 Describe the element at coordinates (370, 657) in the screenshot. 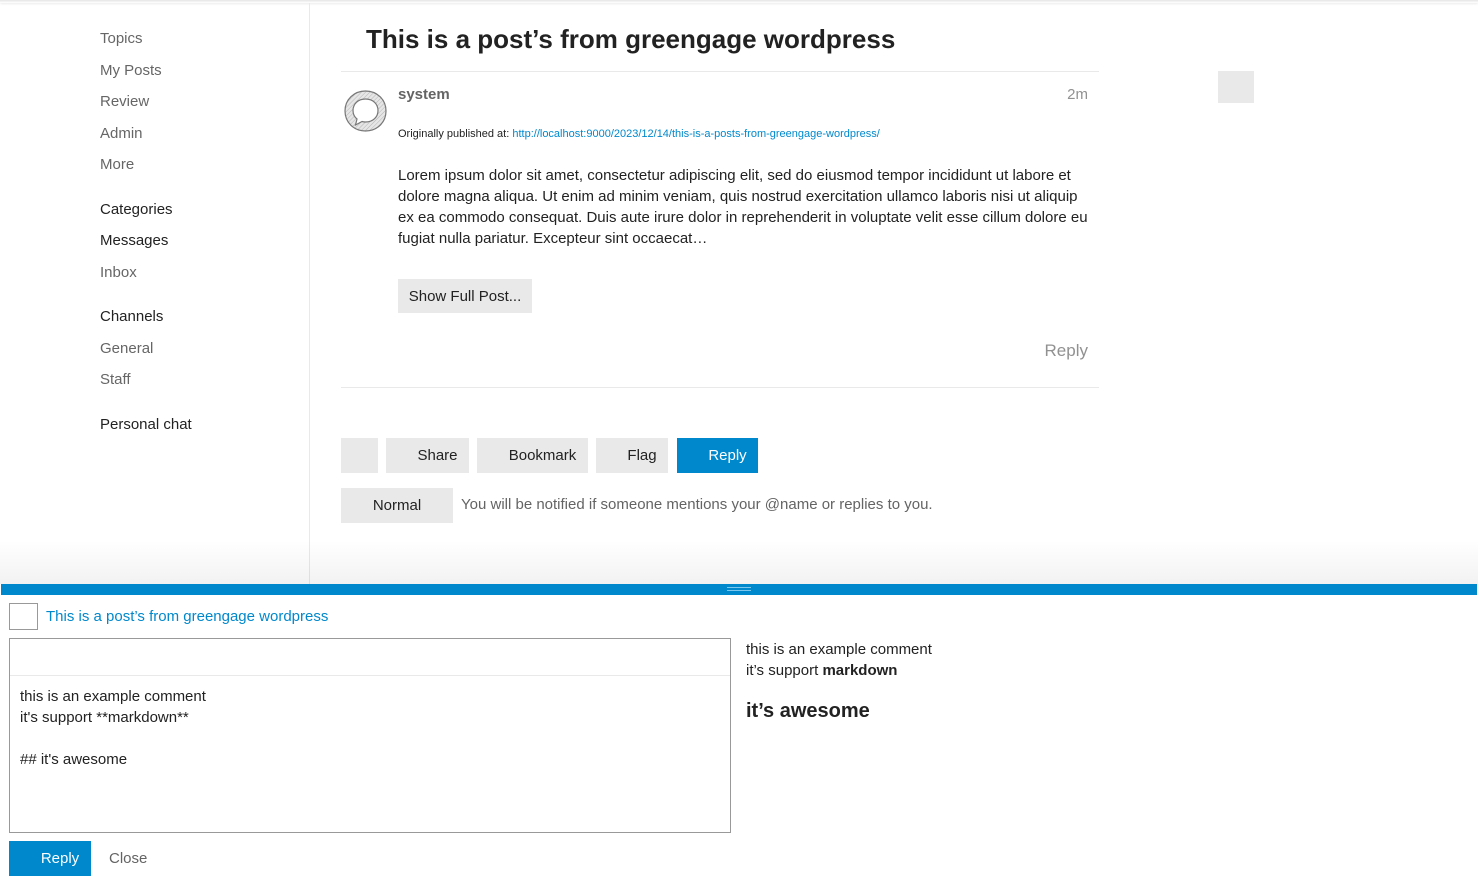

I see `editor-toolbar` at that location.